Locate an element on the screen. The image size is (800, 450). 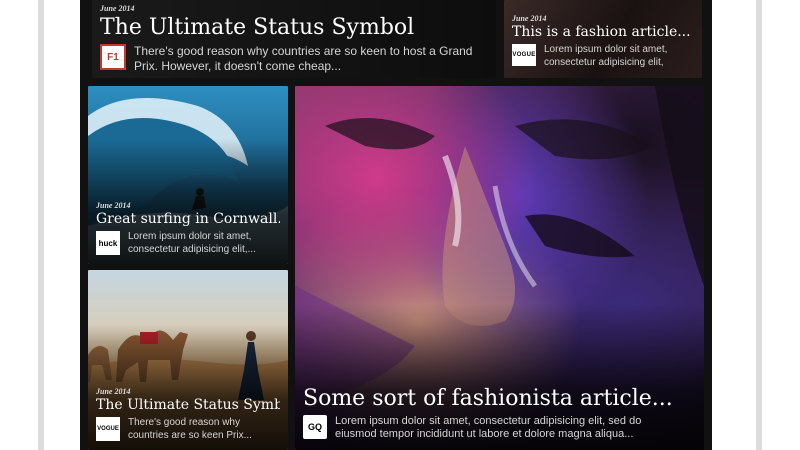
device-bezel-left is located at coordinates (41, 225).